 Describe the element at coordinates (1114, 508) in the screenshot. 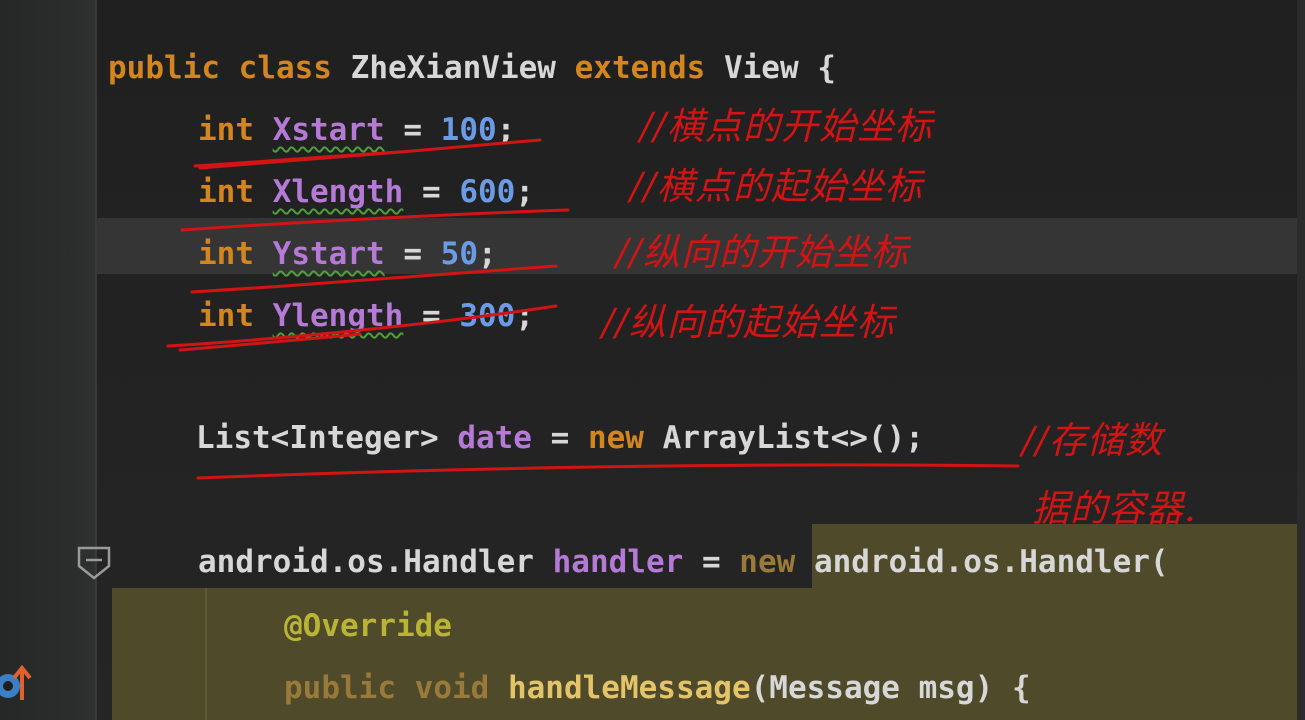

I see `handwritten-note-6: 据的容器.` at that location.